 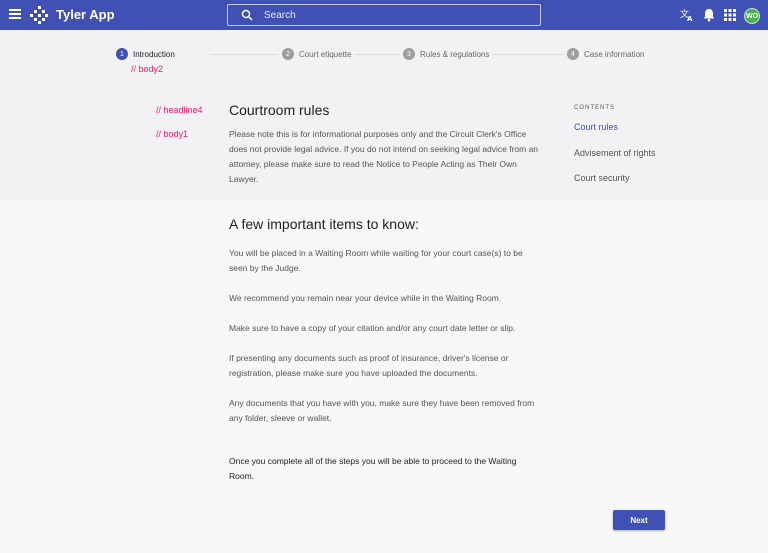 I want to click on page-title: Courtroom rules, so click(x=279, y=110).